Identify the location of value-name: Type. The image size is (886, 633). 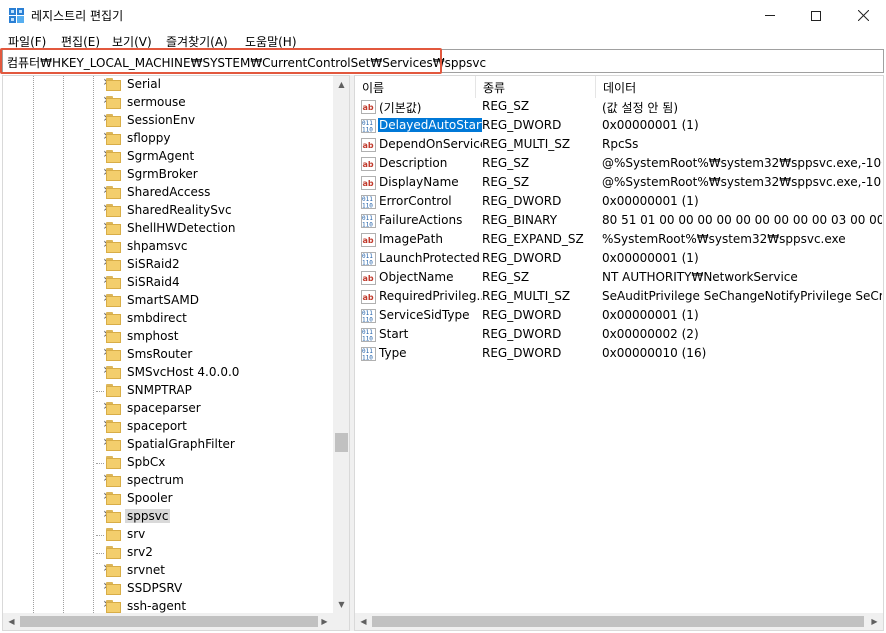
(393, 353).